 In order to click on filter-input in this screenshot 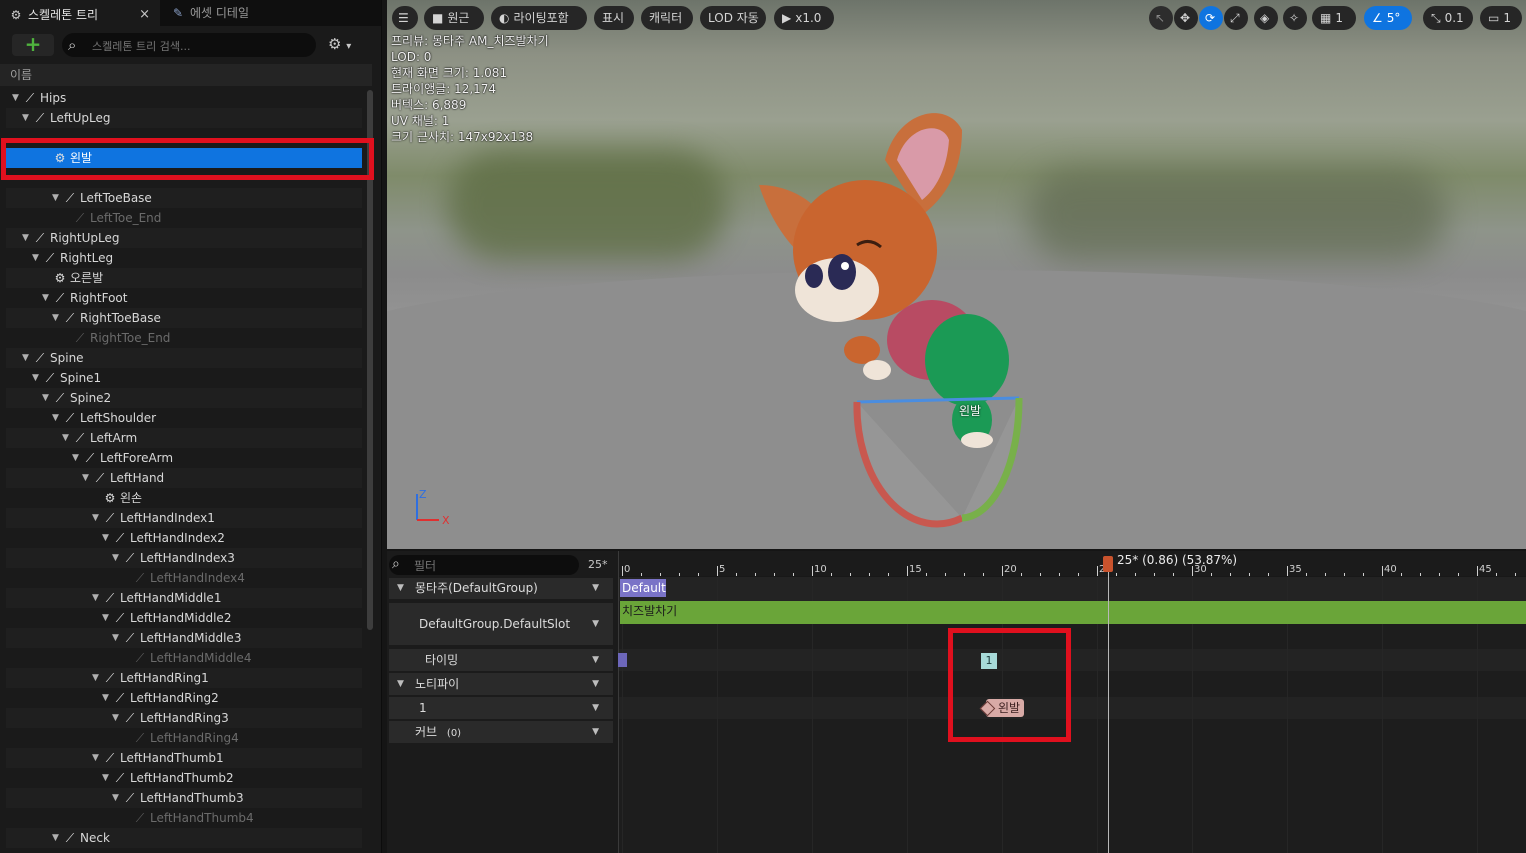, I will do `click(494, 566)`.